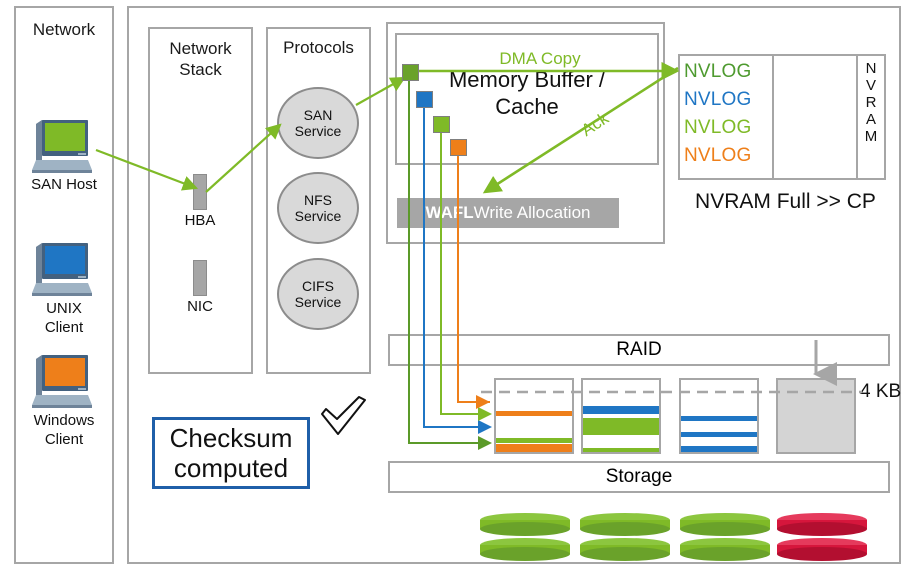  What do you see at coordinates (424, 99) in the screenshot?
I see `buffer-square-blue` at bounding box center [424, 99].